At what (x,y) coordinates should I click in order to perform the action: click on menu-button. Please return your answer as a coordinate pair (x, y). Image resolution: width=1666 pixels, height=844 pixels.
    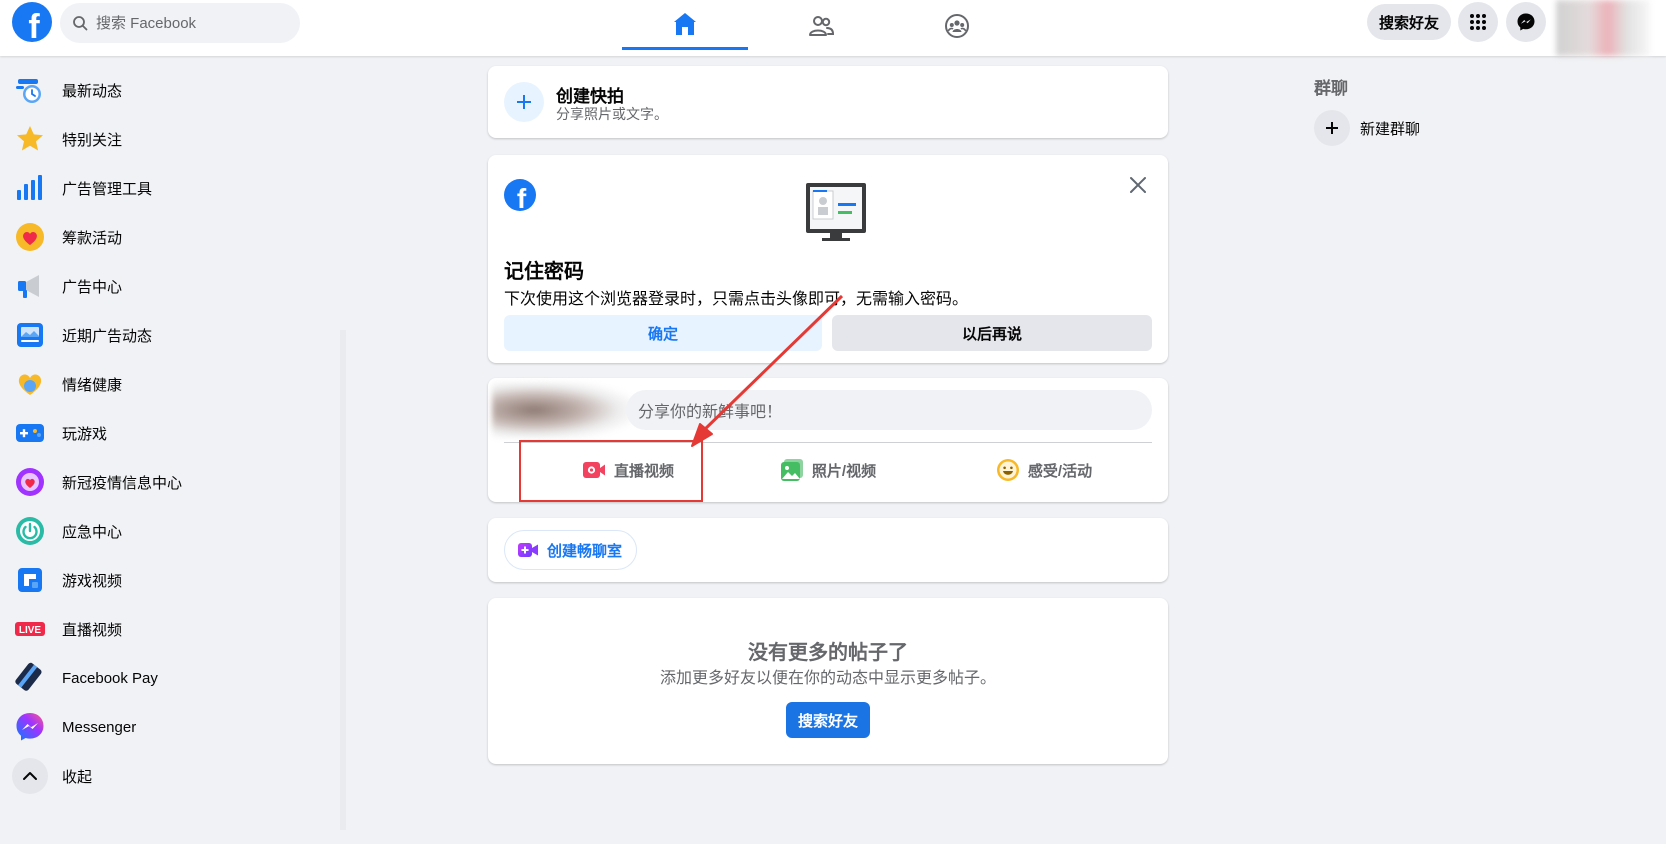
    Looking at the image, I should click on (1478, 22).